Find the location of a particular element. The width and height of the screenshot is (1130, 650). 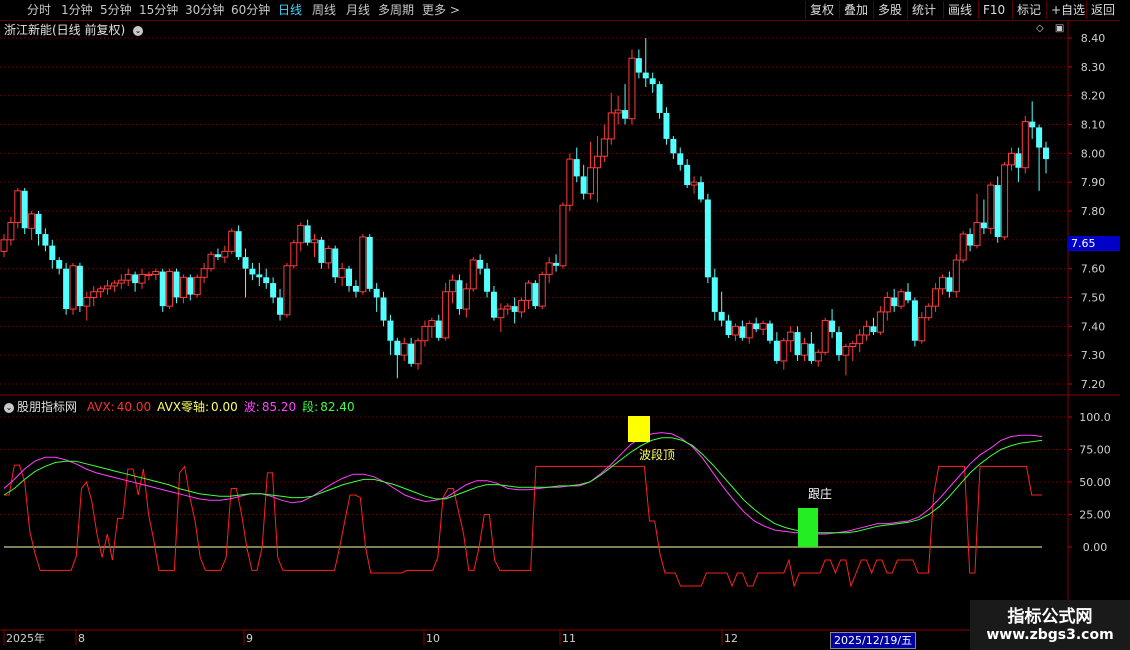

window-toggle-icon: ▣ is located at coordinates (1059, 28).